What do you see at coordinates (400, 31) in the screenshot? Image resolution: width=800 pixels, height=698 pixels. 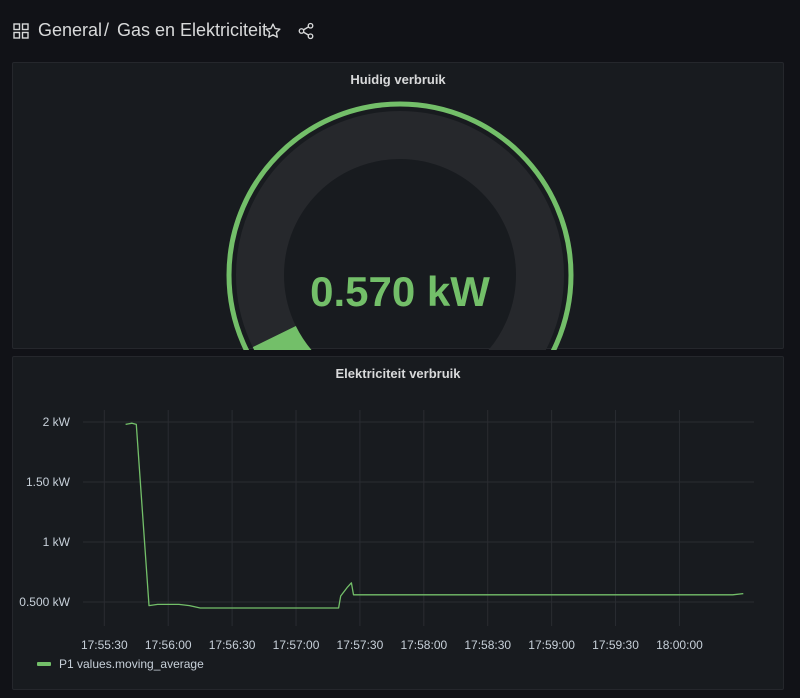 I see `dashboard-header: General / Gas en Elektriciteit` at bounding box center [400, 31].